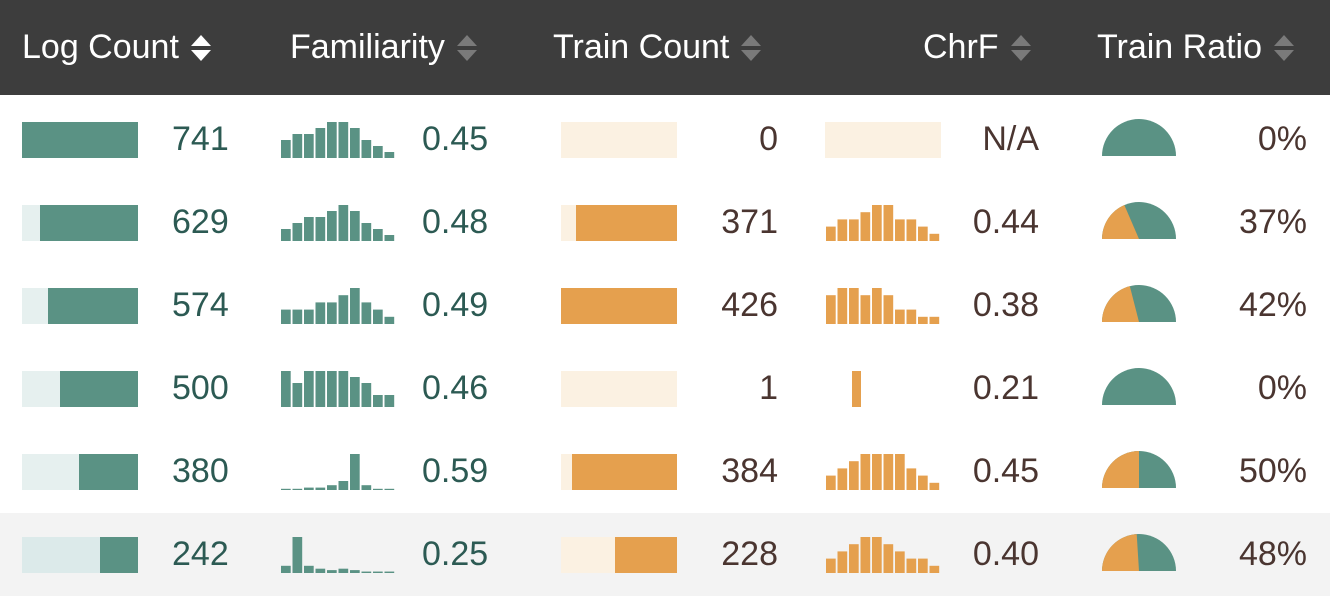  I want to click on column-header-familiarity: Familiarity, so click(383, 47).